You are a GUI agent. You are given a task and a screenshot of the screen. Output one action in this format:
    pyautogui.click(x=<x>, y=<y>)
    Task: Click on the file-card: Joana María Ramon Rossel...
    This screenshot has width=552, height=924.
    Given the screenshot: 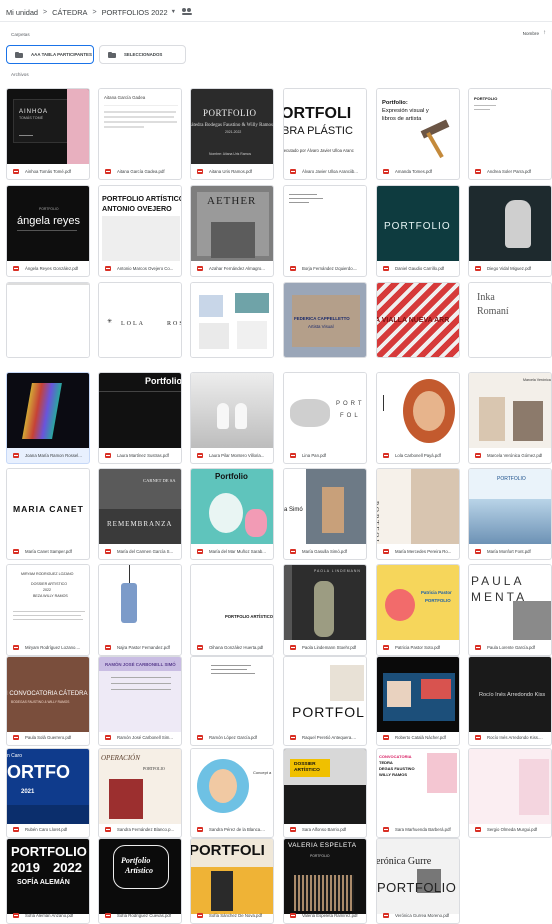 What is the action you would take?
    pyautogui.click(x=48, y=418)
    